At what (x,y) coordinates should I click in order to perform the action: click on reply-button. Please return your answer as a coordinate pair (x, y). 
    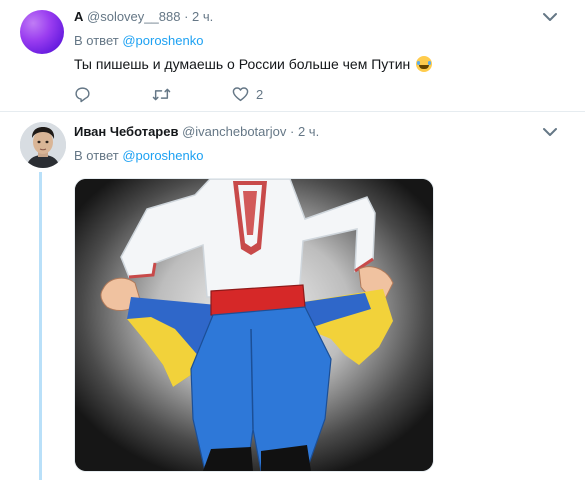
    Looking at the image, I should click on (82, 94).